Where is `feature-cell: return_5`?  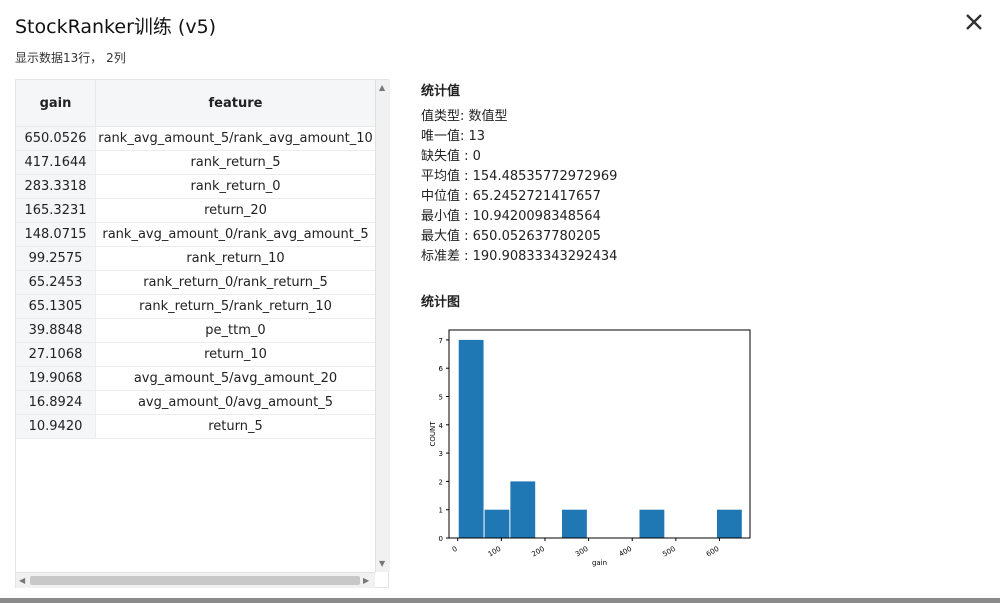 feature-cell: return_5 is located at coordinates (235, 426).